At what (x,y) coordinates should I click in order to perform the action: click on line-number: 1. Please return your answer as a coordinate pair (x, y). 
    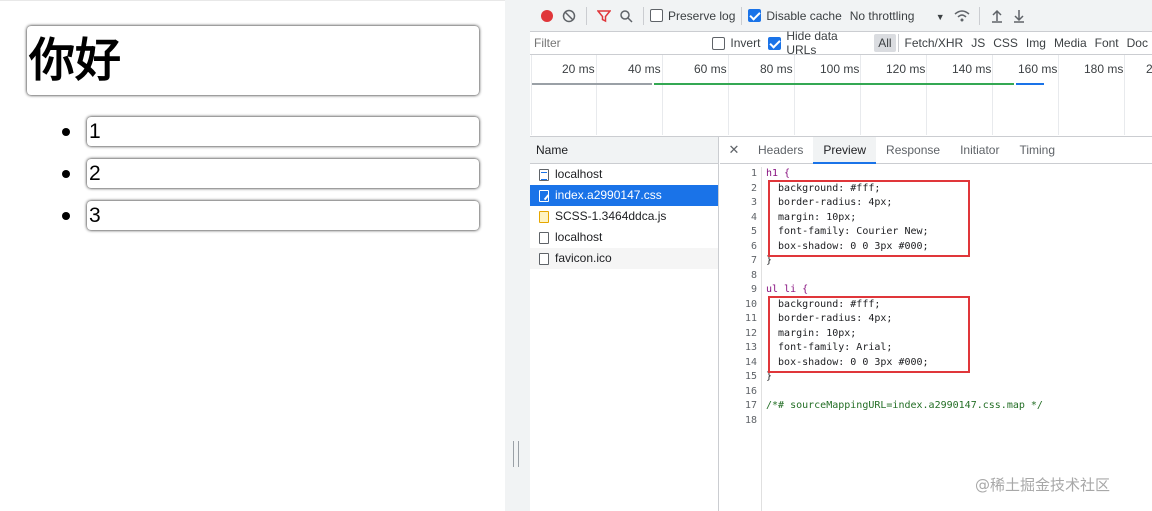
    Looking at the image, I should click on (753, 173).